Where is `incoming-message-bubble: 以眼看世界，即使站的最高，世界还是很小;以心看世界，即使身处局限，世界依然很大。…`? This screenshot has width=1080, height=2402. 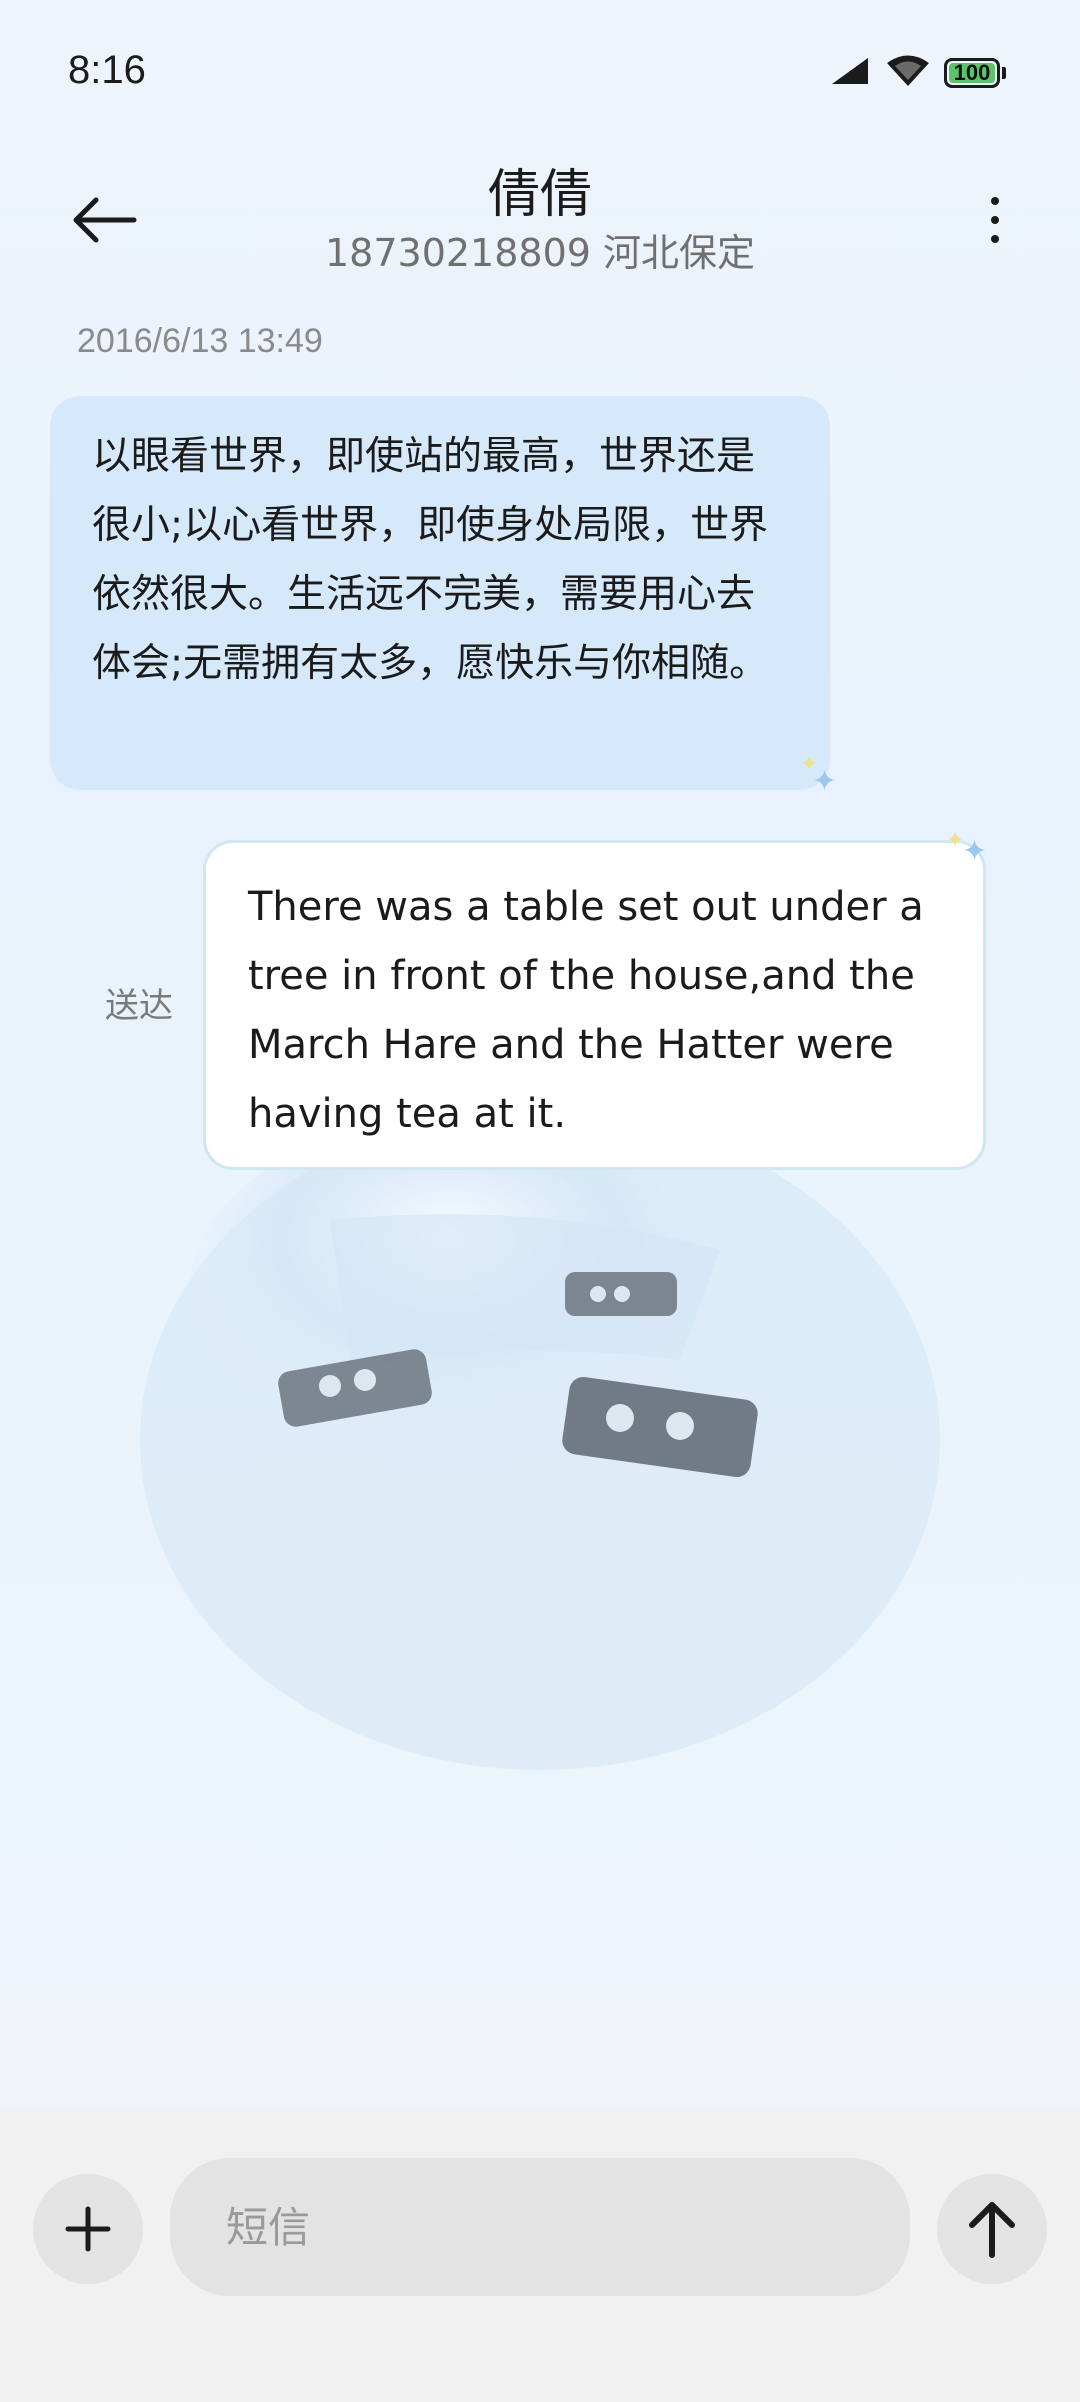 incoming-message-bubble: 以眼看世界，即使站的最高，世界还是很小;以心看世界，即使身处局限，世界依然很大。… is located at coordinates (440, 593).